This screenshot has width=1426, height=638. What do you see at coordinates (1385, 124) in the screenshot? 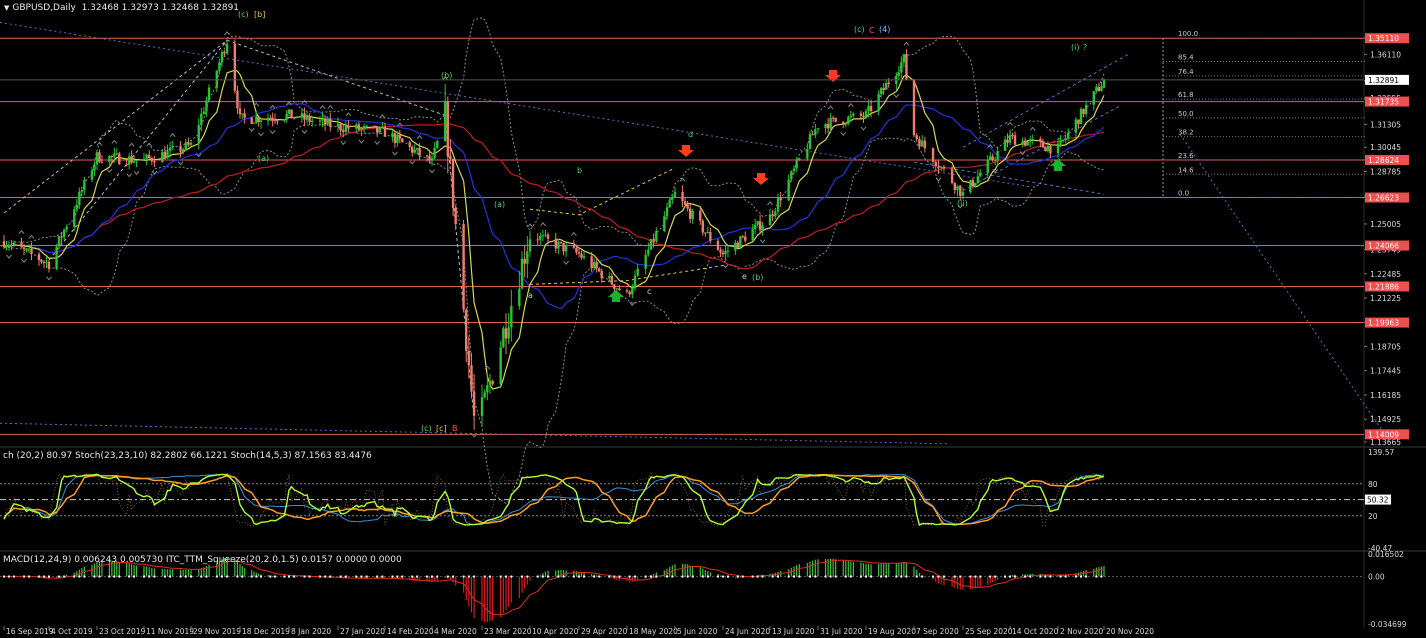
I see `price-tick-label: 1.31305` at bounding box center [1385, 124].